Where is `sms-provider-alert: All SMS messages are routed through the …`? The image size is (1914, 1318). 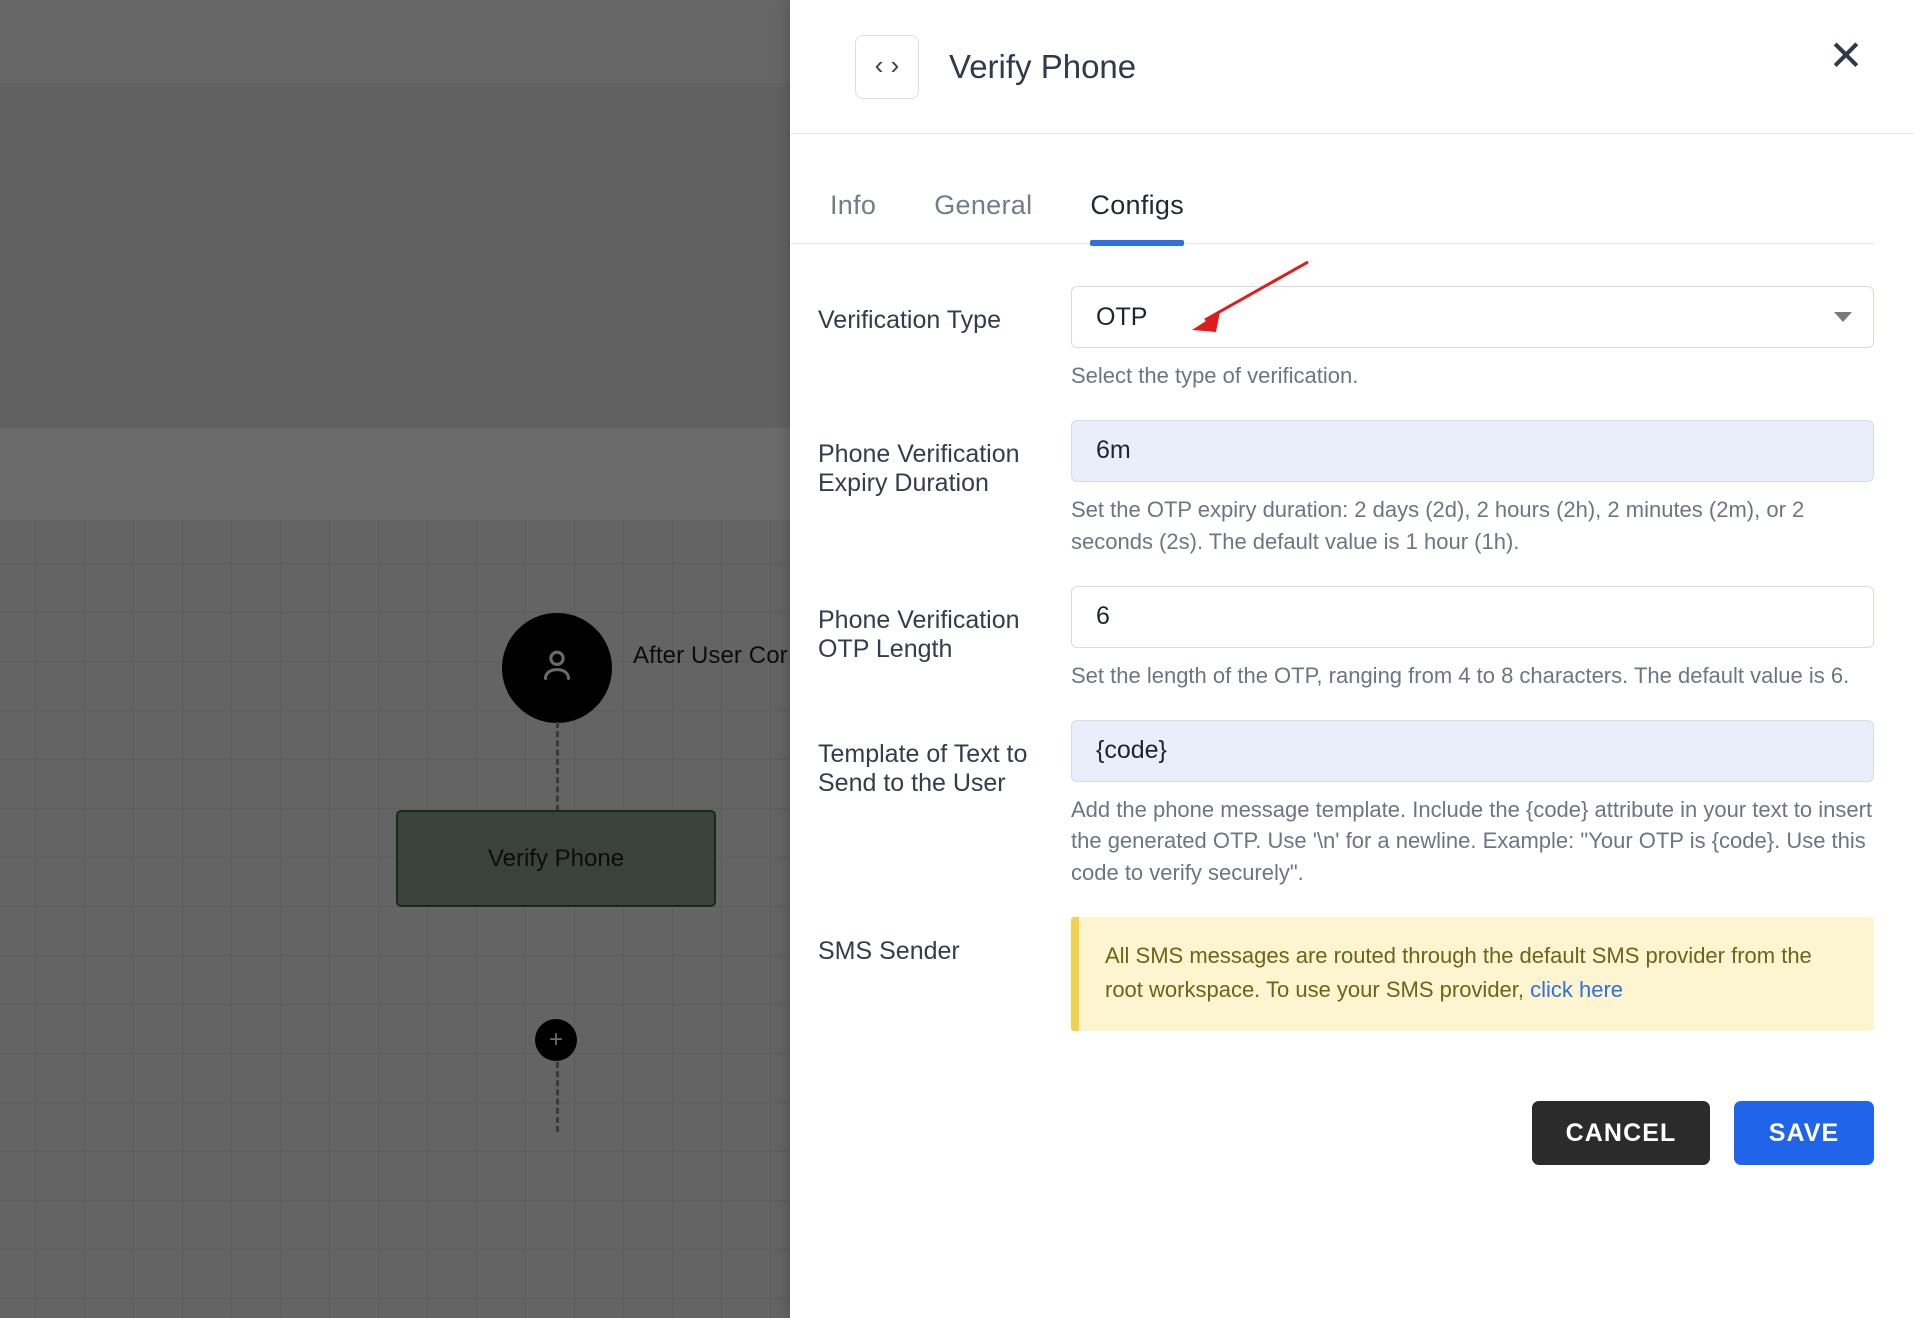
sms-provider-alert: All SMS messages are routed through the … is located at coordinates (1472, 974).